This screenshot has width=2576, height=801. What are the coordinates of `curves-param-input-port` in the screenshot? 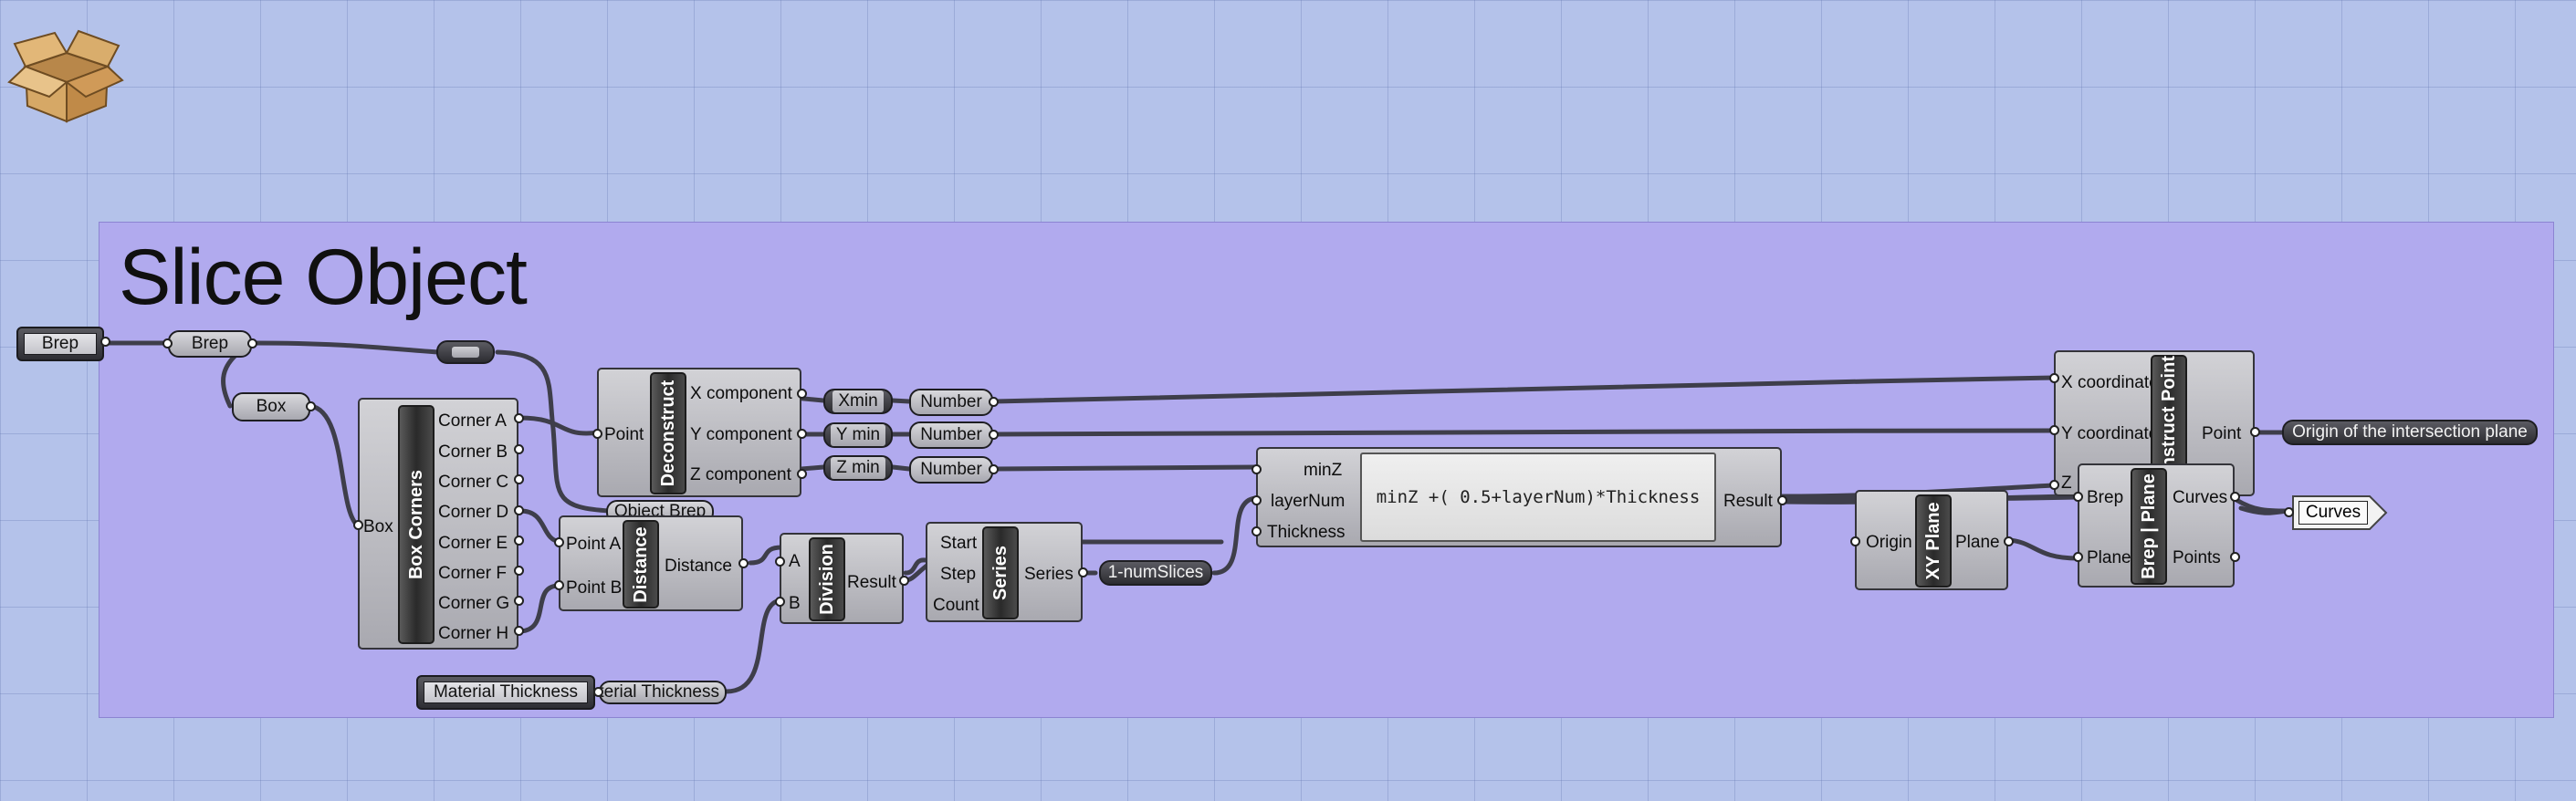 It's located at (2289, 512).